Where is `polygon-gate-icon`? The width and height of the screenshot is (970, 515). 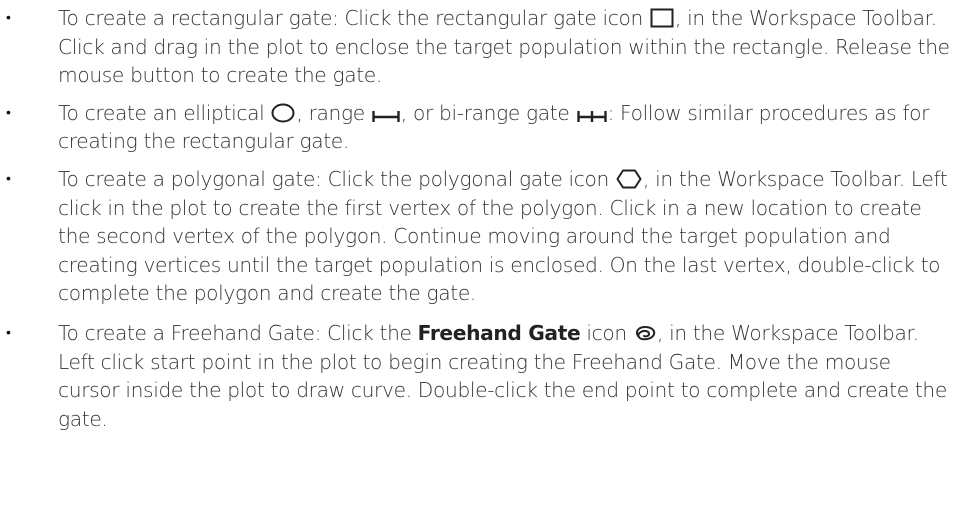 polygon-gate-icon is located at coordinates (629, 179).